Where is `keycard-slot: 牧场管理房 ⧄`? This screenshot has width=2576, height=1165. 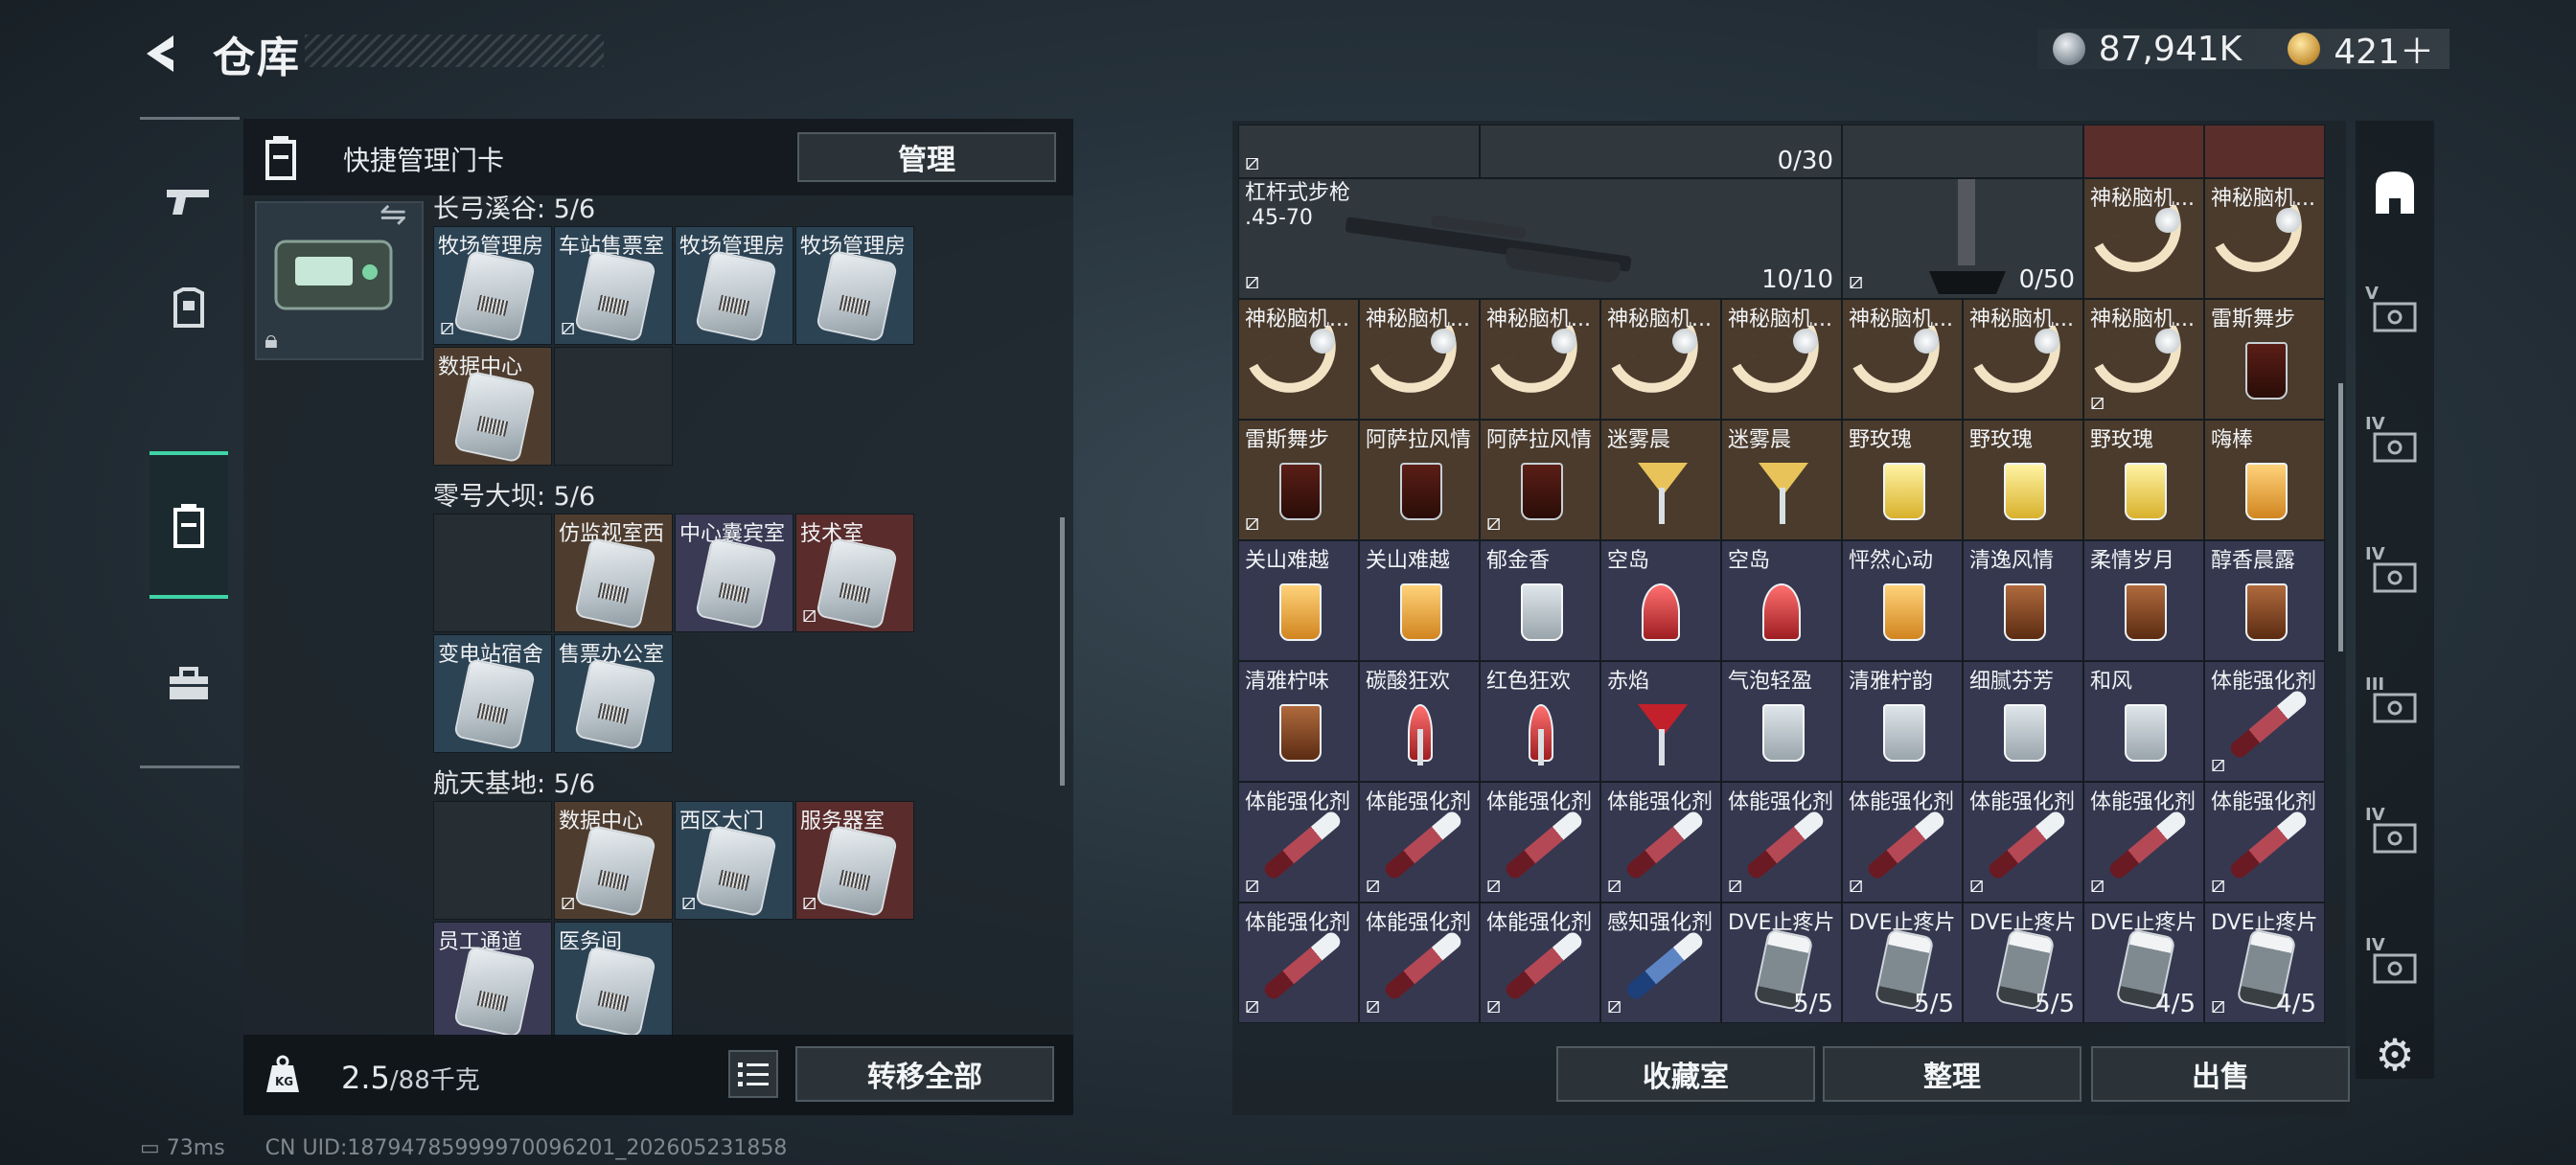 keycard-slot: 牧场管理房 ⧄ is located at coordinates (492, 286).